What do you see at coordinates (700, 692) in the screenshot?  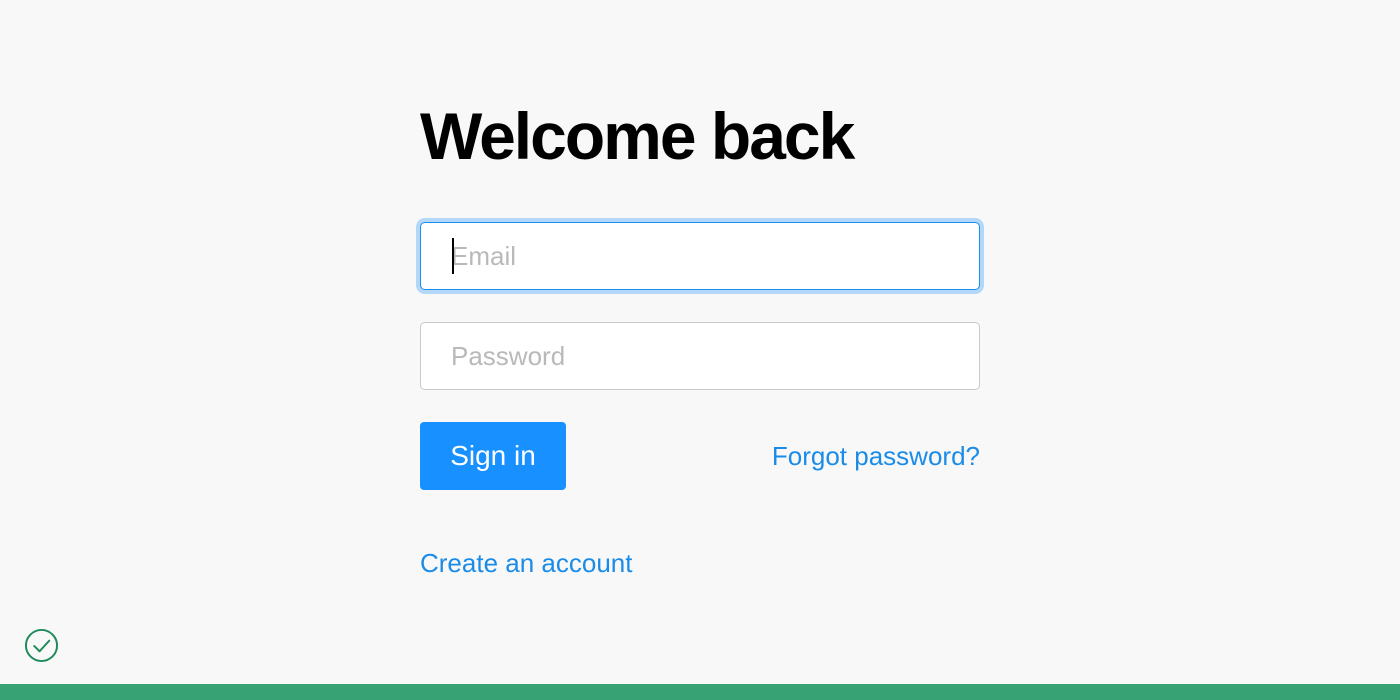 I see `bottom-status-bar` at bounding box center [700, 692].